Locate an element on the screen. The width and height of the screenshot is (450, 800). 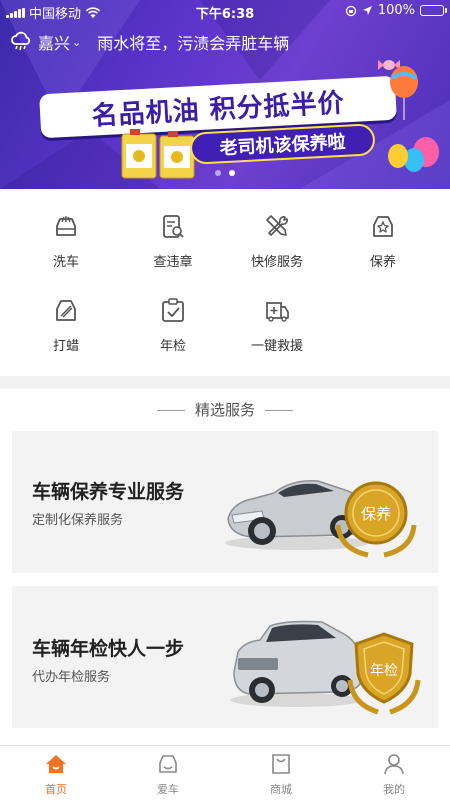
wax-icon is located at coordinates (66, 310).